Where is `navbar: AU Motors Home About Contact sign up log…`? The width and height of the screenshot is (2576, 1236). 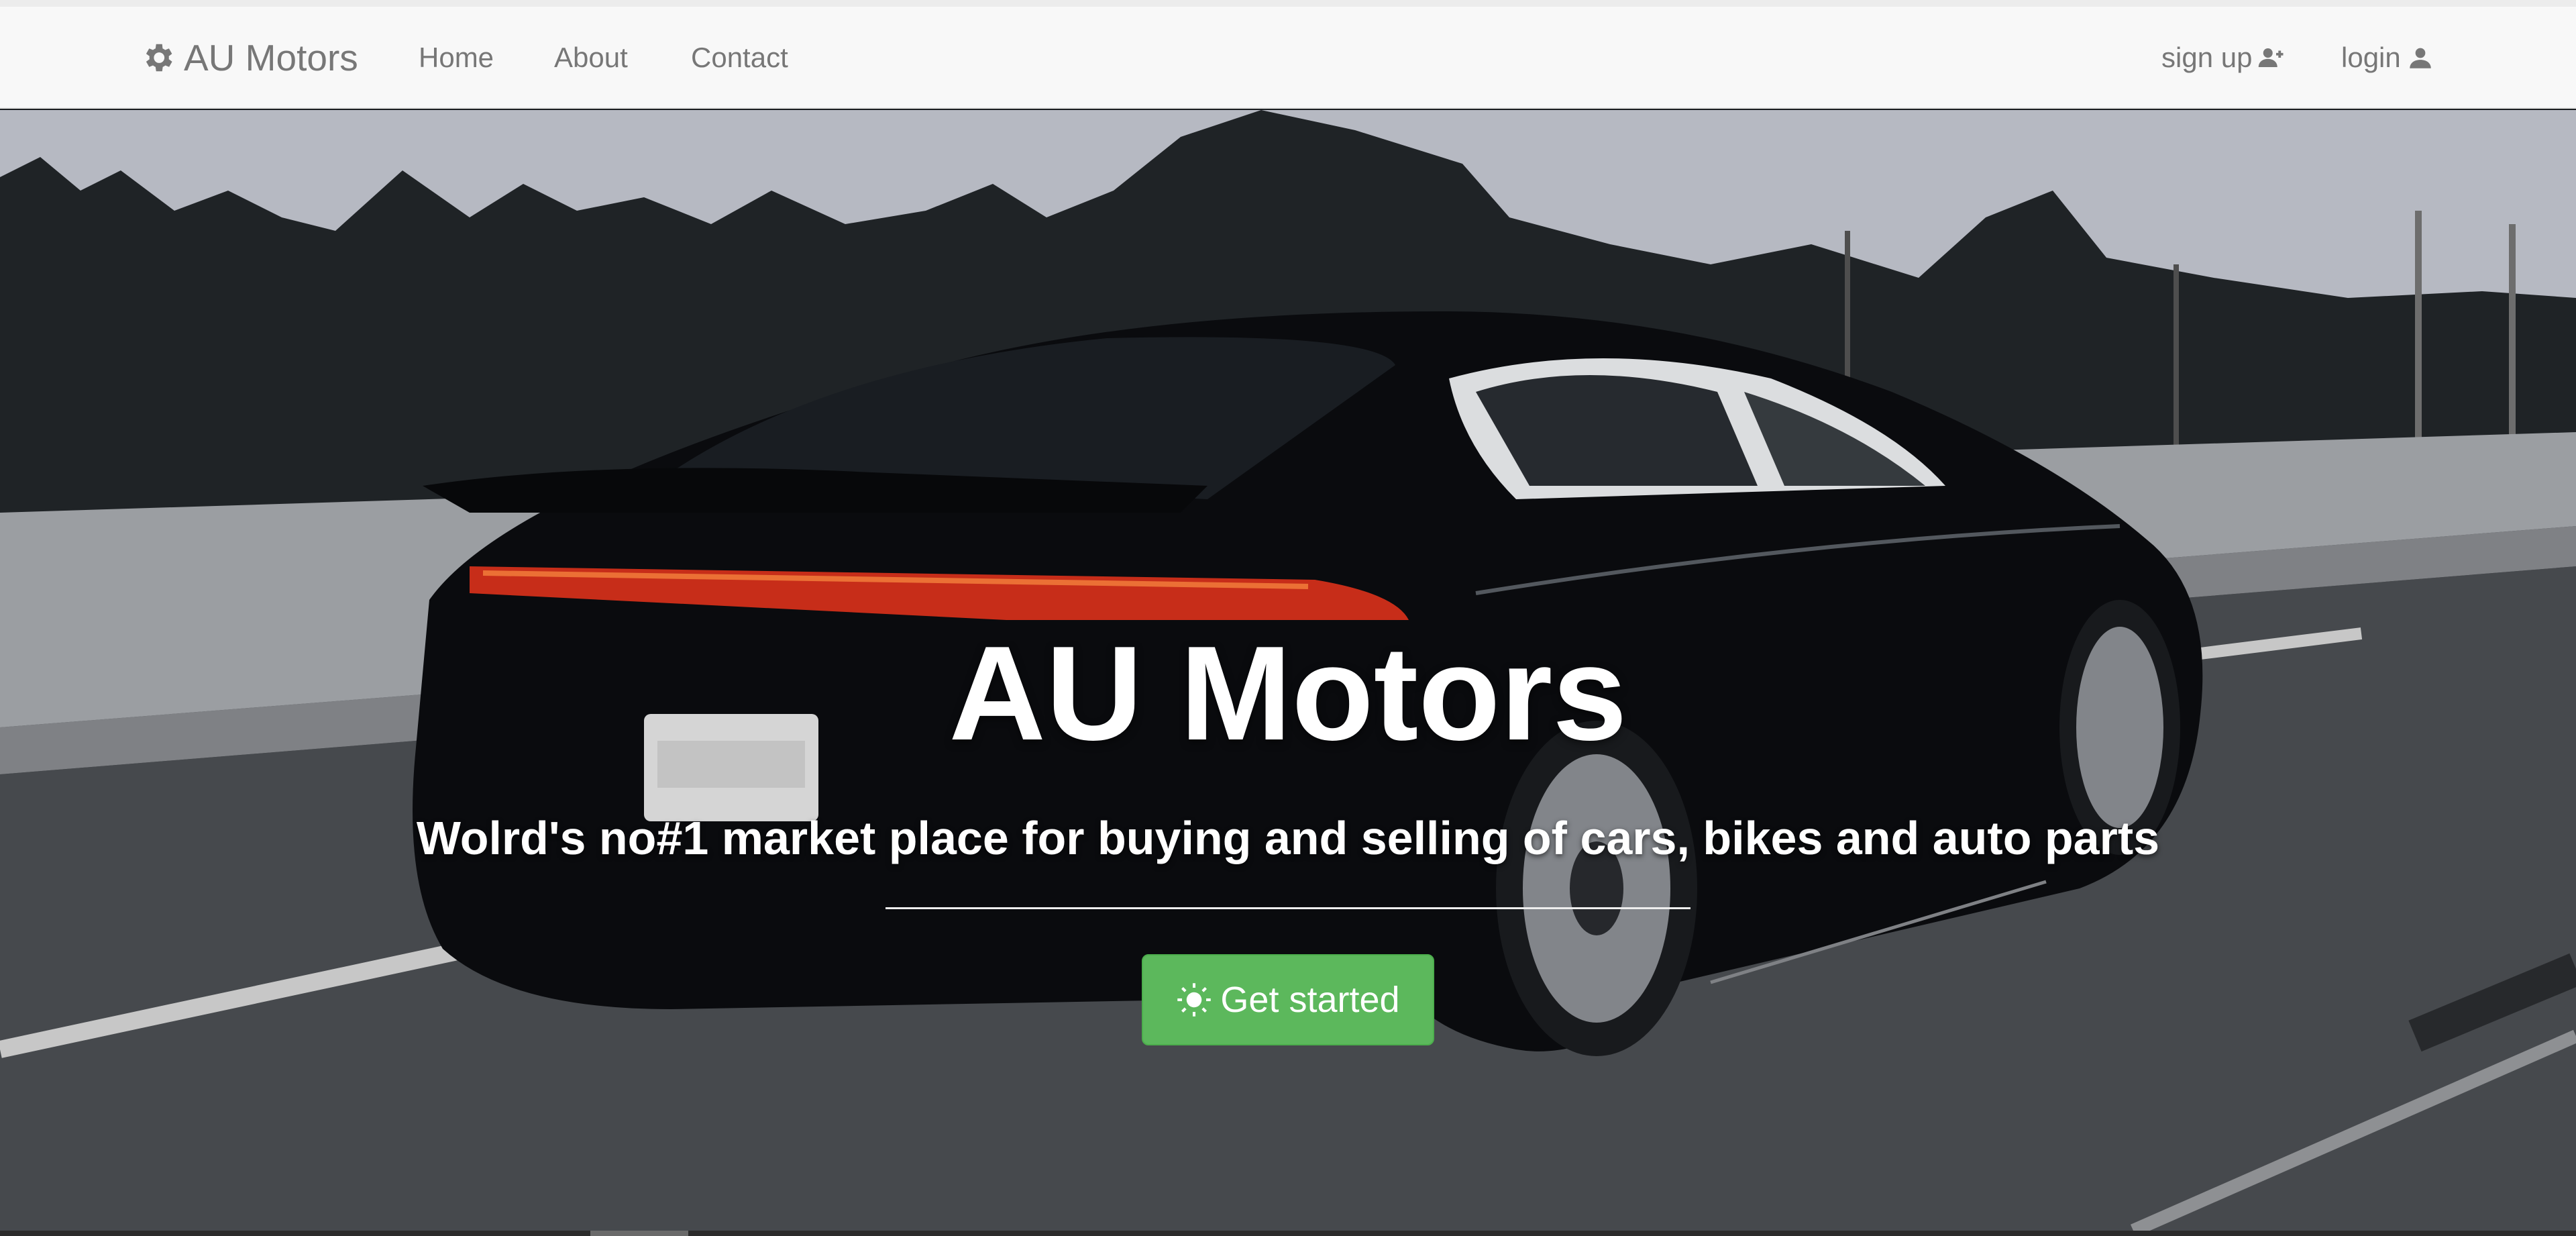
navbar: AU Motors Home About Contact sign up log… is located at coordinates (1288, 58).